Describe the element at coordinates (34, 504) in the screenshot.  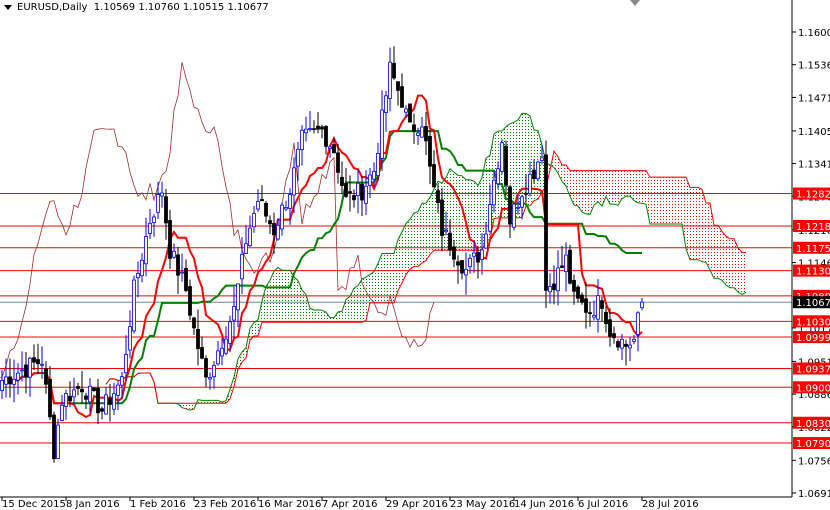
I see `time-tick-label: 15 Dec 2015` at that location.